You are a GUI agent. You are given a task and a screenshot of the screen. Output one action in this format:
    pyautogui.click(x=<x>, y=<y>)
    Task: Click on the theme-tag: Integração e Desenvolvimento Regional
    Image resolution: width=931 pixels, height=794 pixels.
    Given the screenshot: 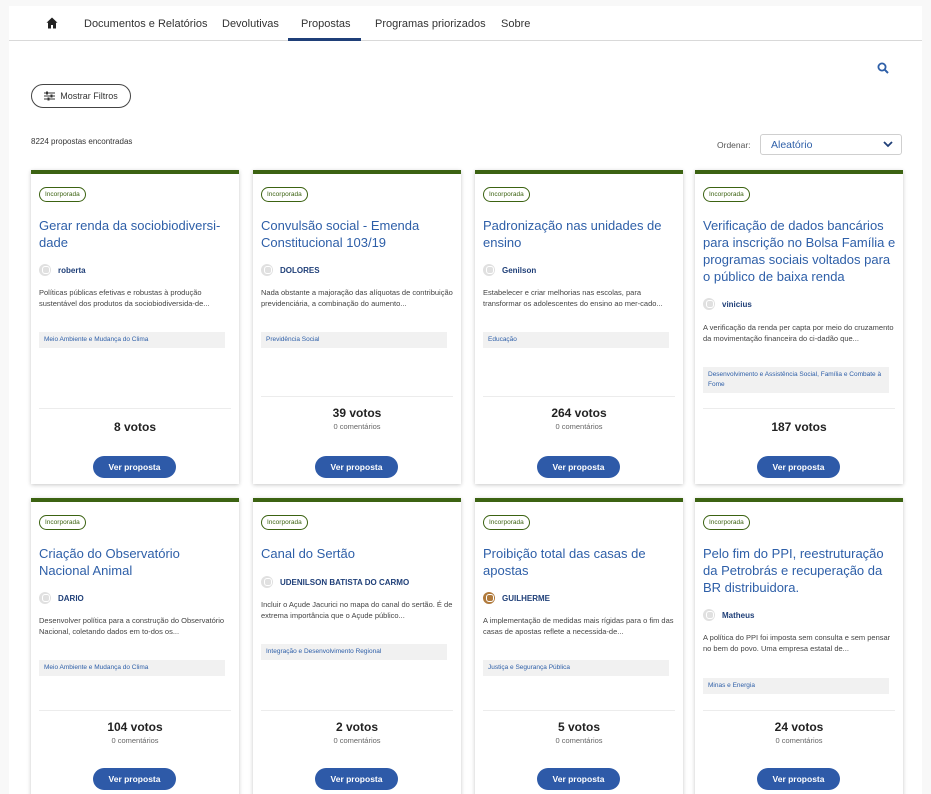 What is the action you would take?
    pyautogui.click(x=354, y=652)
    